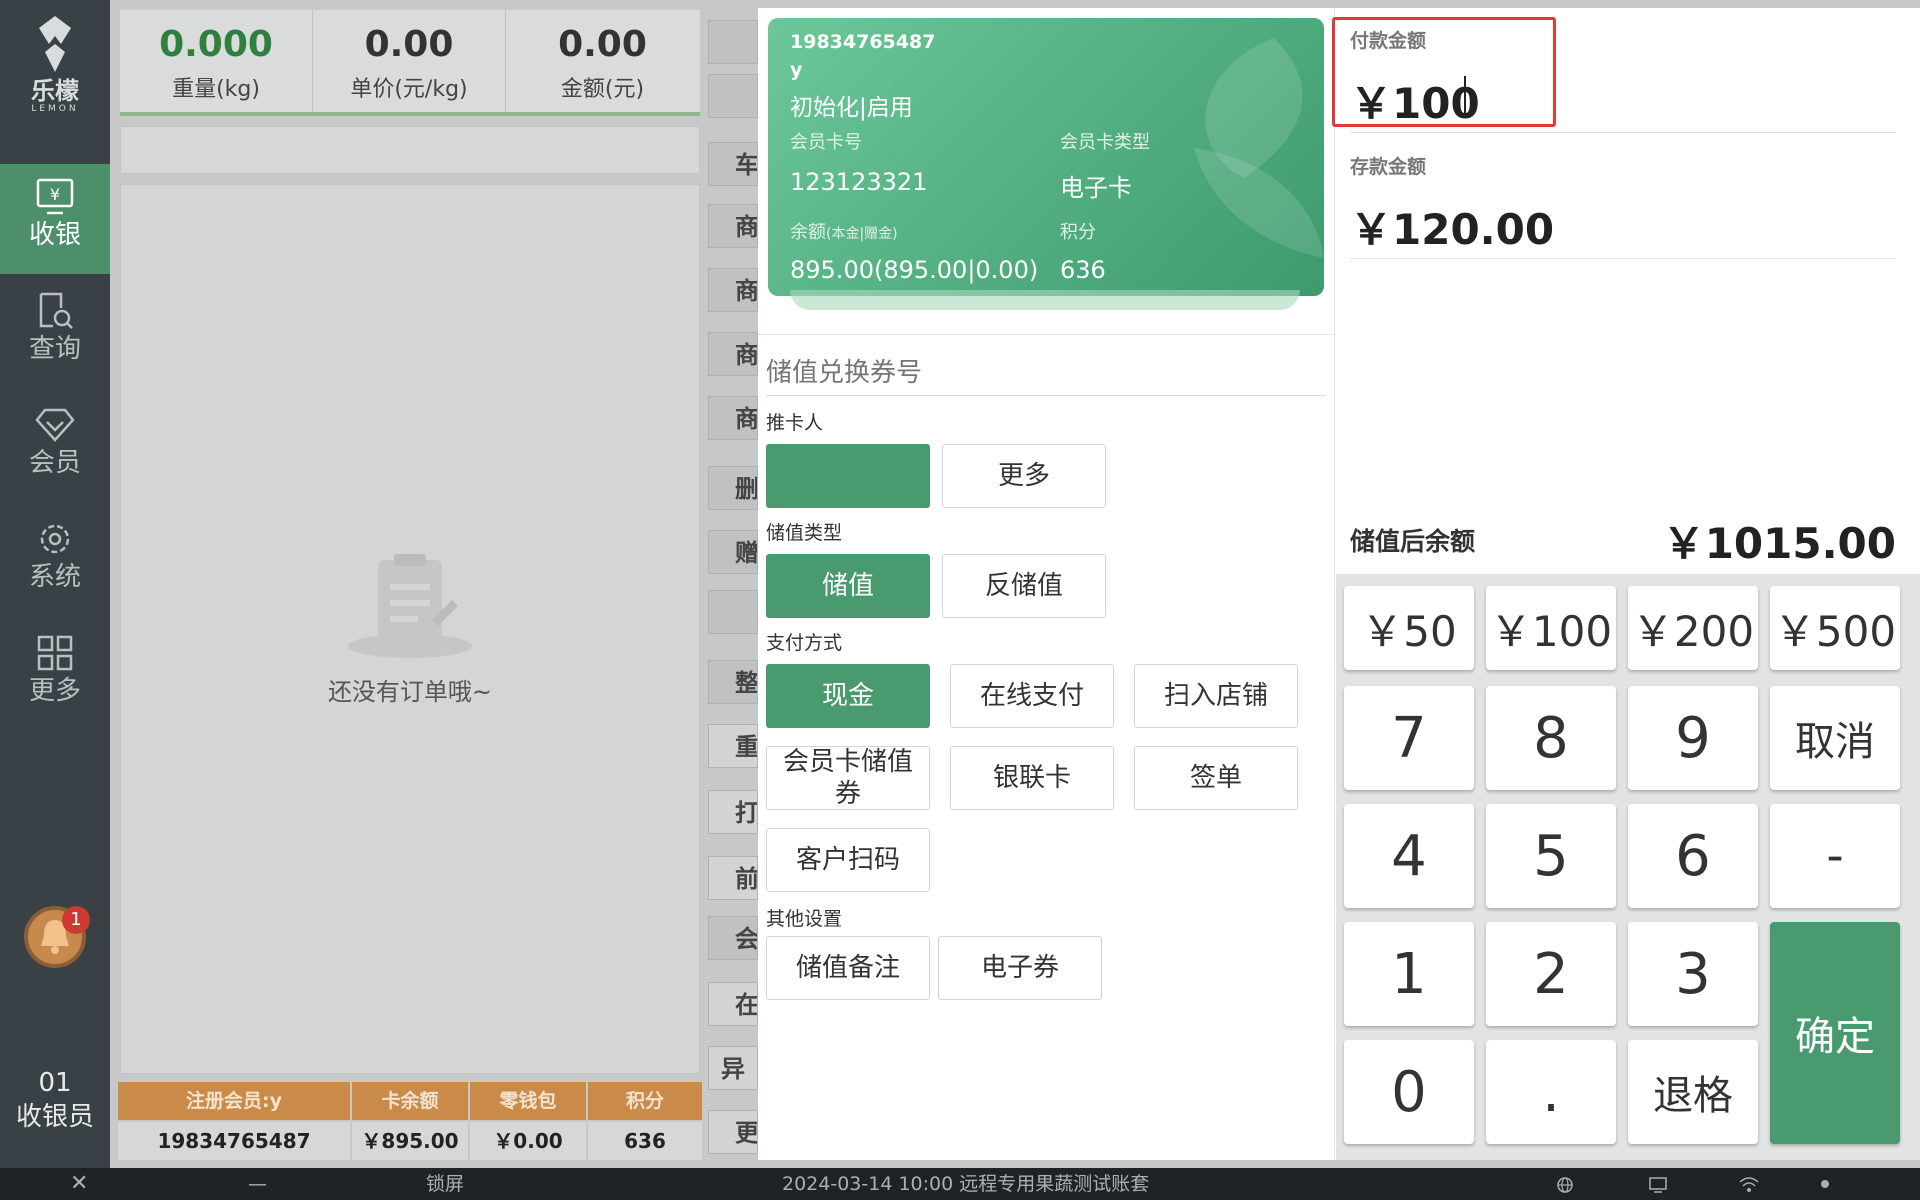  I want to click on card-status: 初始化|启用, so click(851, 108).